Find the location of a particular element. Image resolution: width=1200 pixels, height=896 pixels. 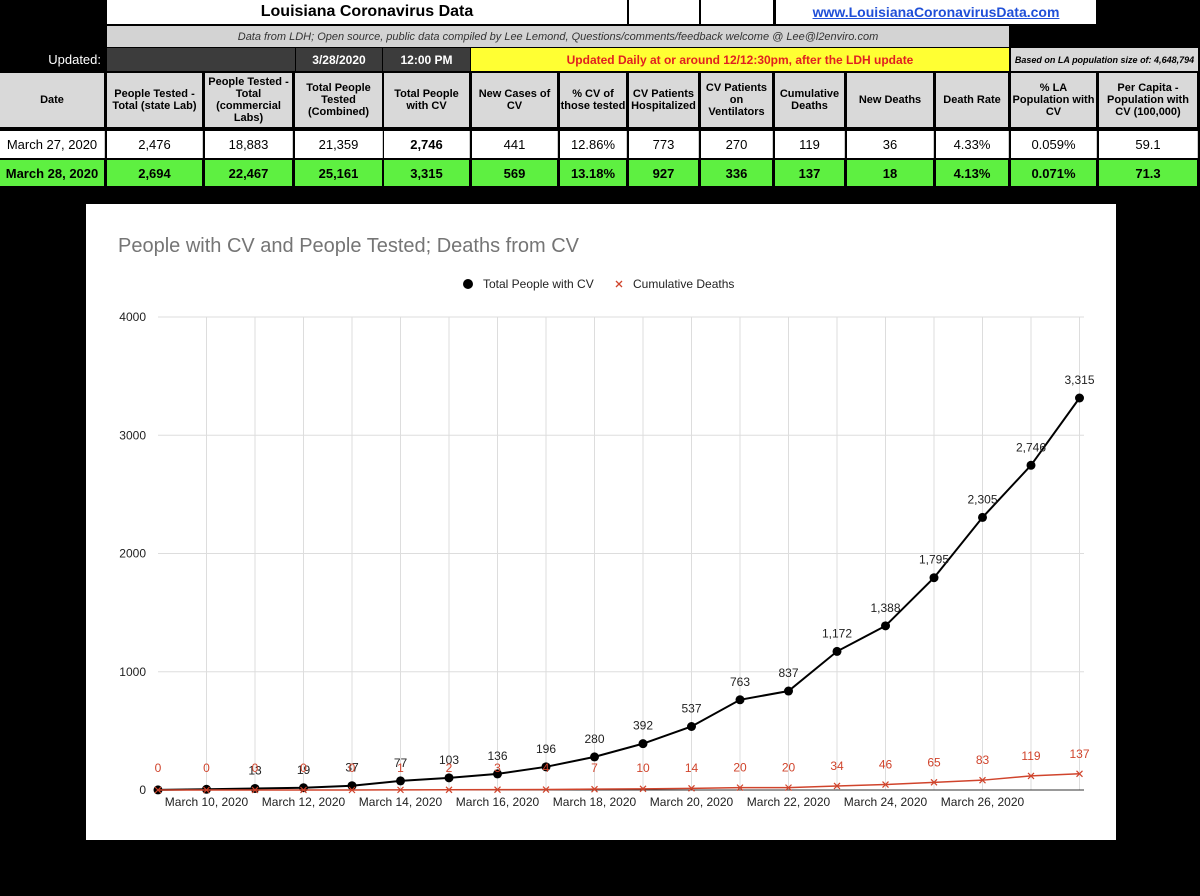

legend-label-total-cv: Total People with CV is located at coordinates (538, 284).